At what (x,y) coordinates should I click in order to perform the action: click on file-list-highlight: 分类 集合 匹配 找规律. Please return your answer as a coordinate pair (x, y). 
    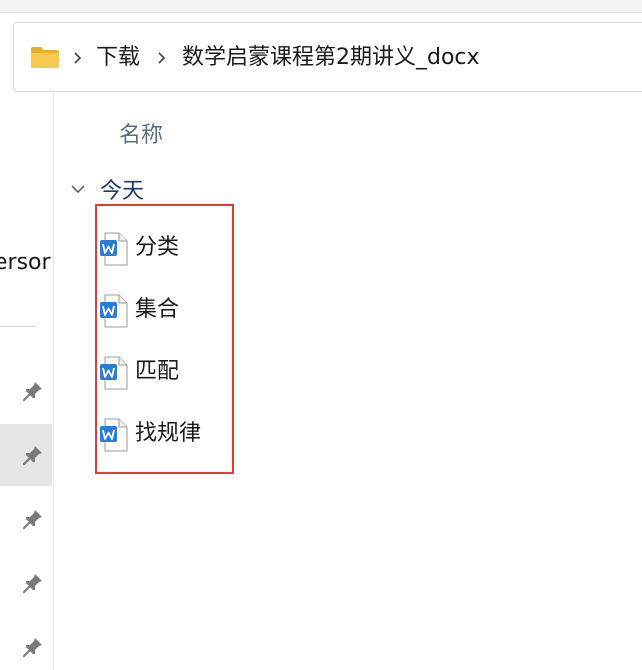
    Looking at the image, I should click on (164, 339).